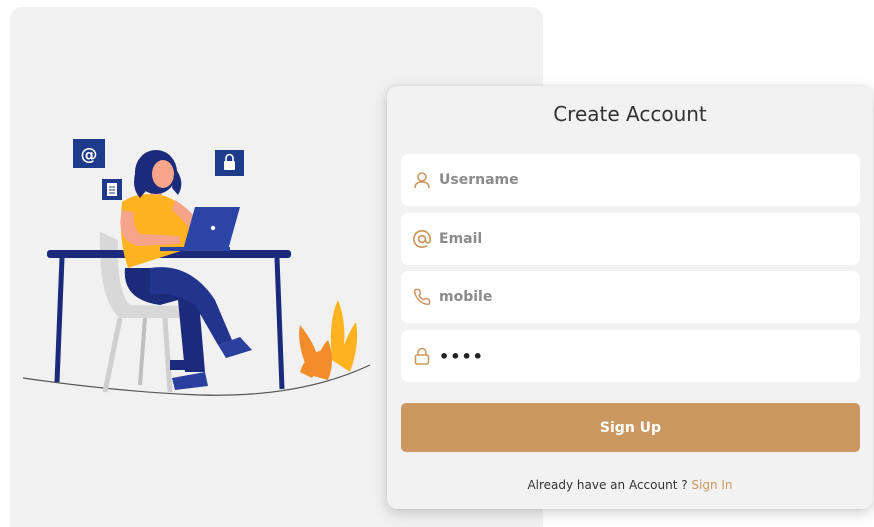 The image size is (874, 527). Describe the element at coordinates (422, 297) in the screenshot. I see `phone-icon` at that location.